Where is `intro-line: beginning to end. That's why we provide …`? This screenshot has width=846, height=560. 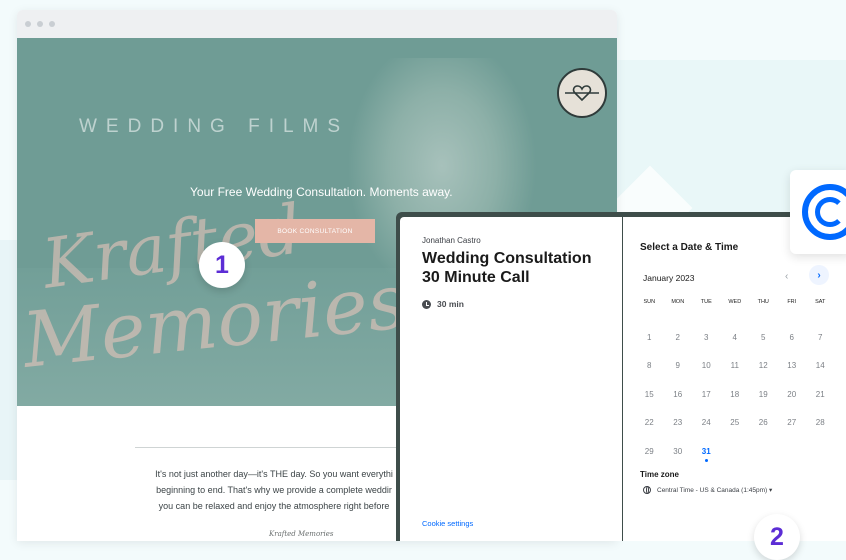
intro-line: beginning to end. That's why we provide … is located at coordinates (274, 490).